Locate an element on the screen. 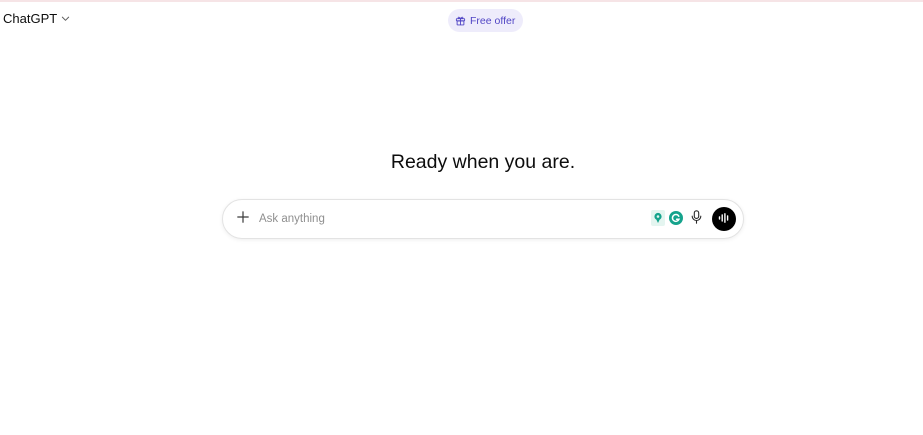 The height and width of the screenshot is (435, 923). model-label: ChatGPT is located at coordinates (30, 18).